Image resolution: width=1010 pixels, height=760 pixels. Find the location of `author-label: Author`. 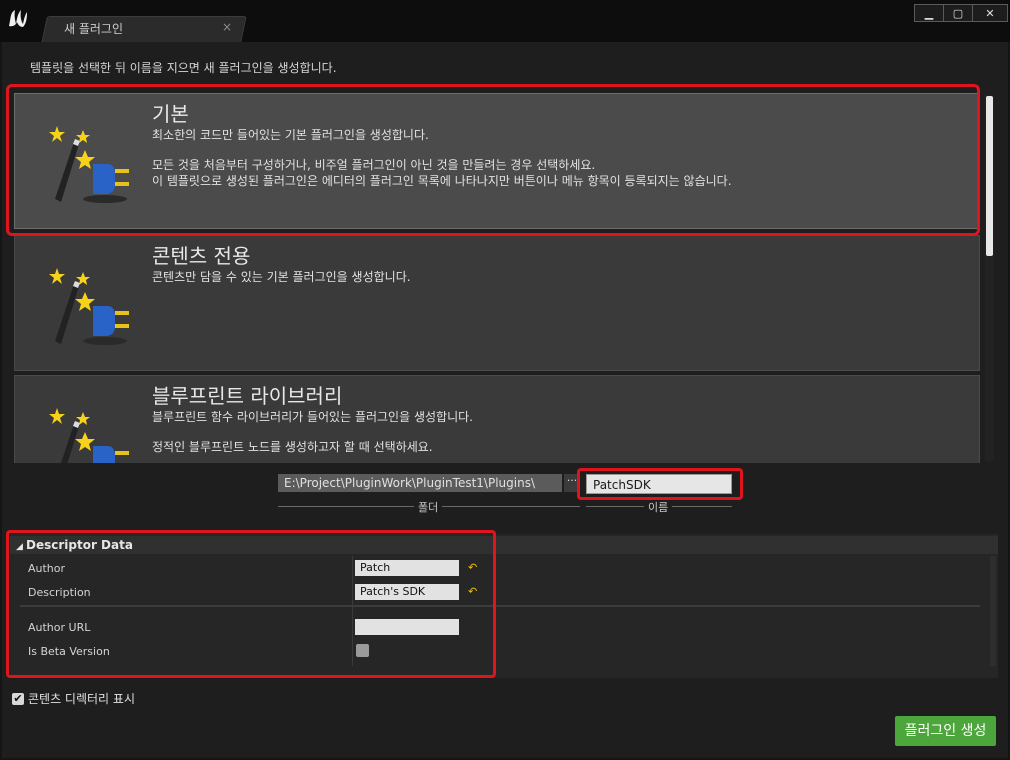

author-label: Author is located at coordinates (47, 568).